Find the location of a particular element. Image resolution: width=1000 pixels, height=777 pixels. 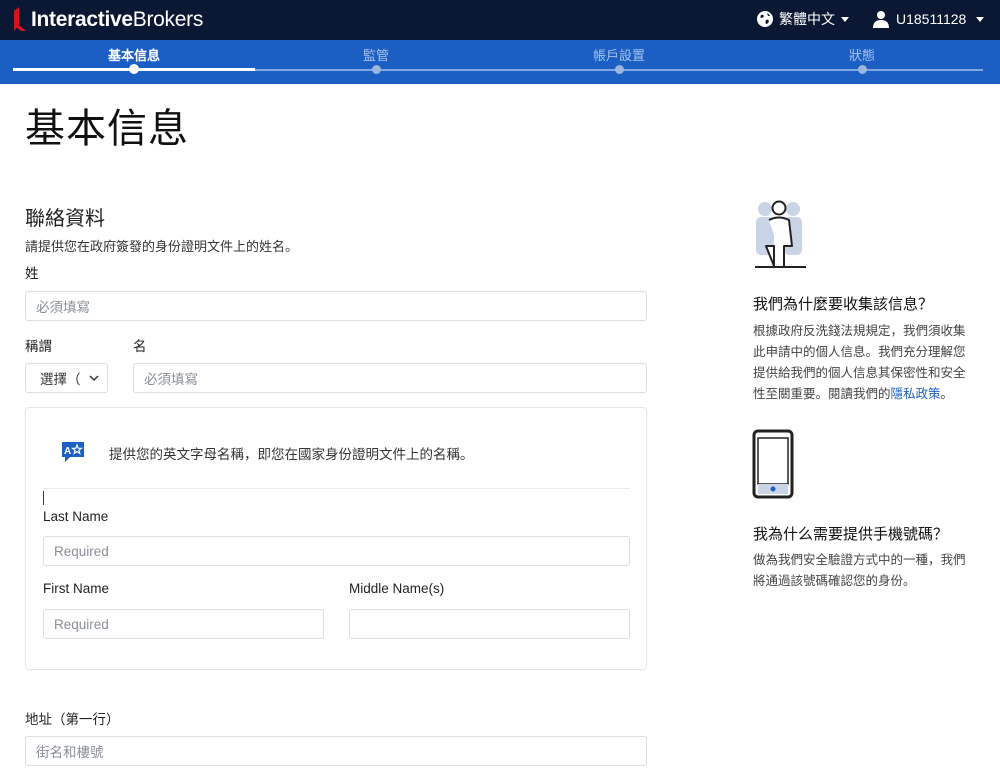

surname-input: 必須填寫 is located at coordinates (336, 306).